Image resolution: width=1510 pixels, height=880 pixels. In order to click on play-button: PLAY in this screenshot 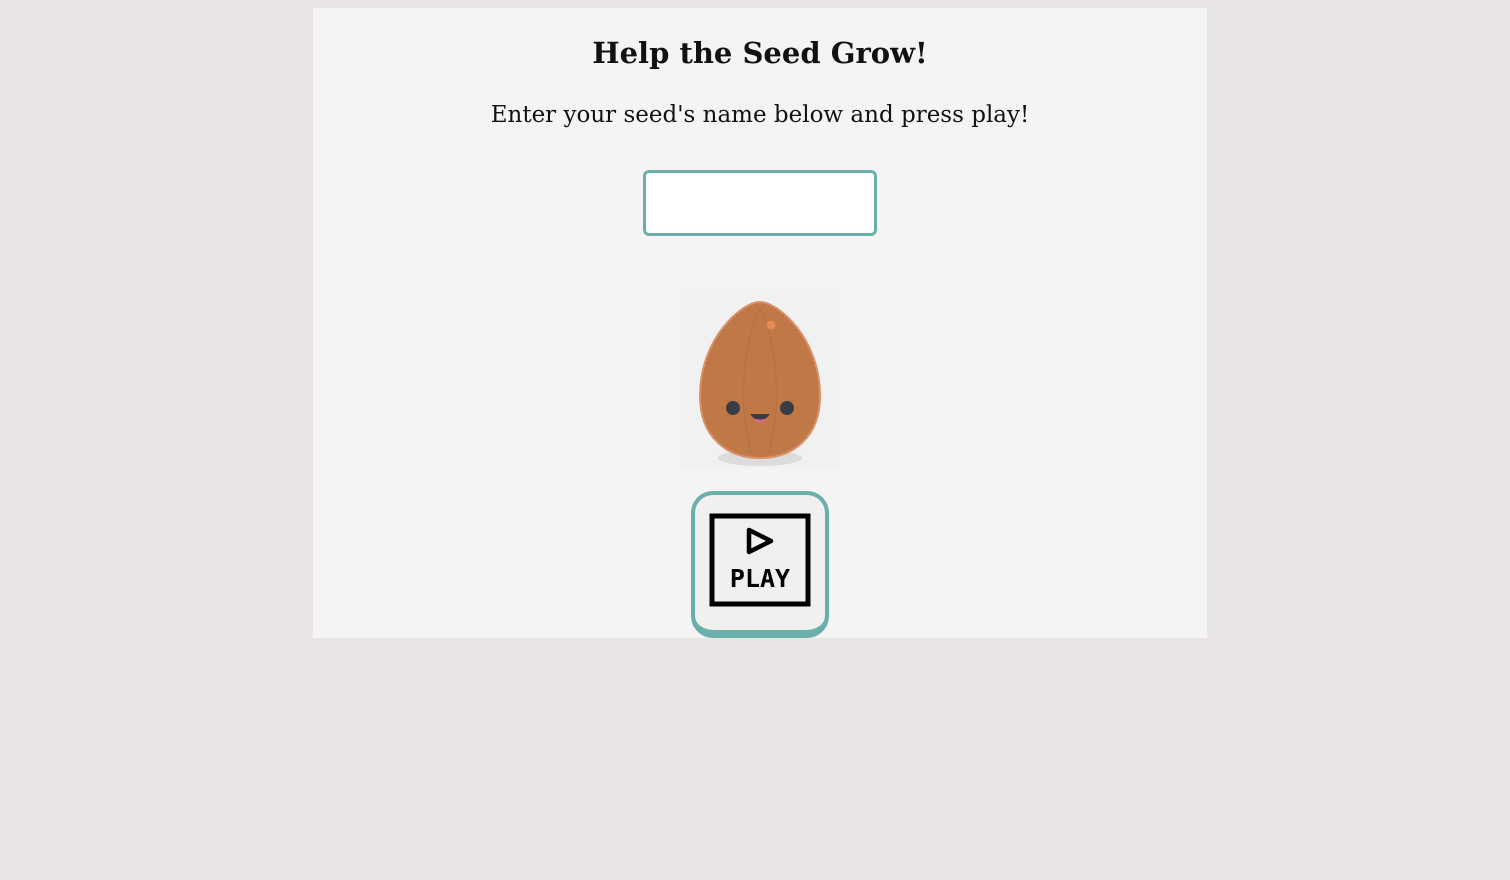, I will do `click(760, 564)`.